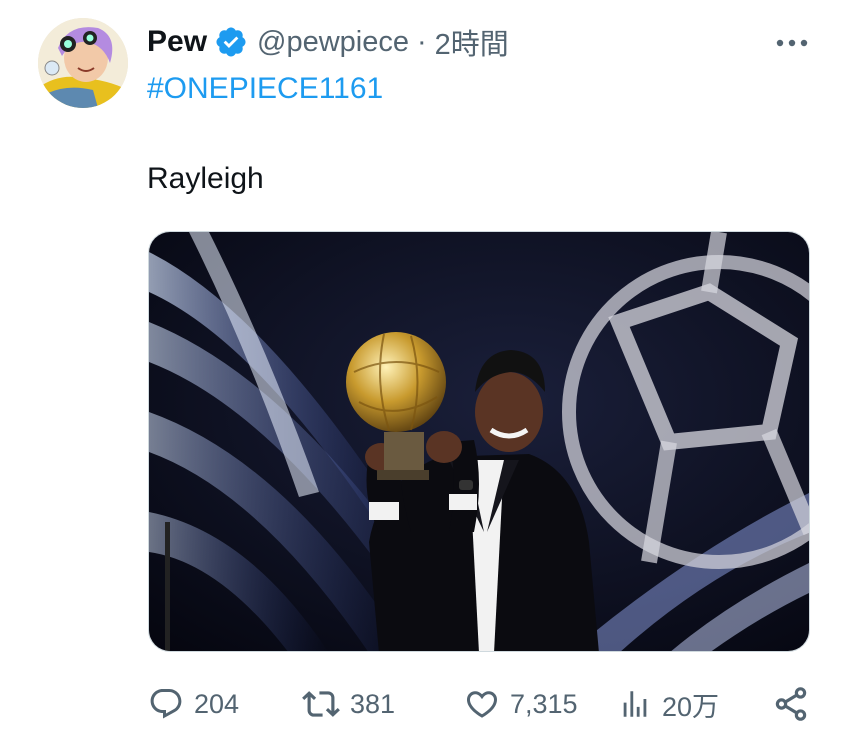 The height and width of the screenshot is (745, 850). I want to click on retweet-button: 381, so click(348, 704).